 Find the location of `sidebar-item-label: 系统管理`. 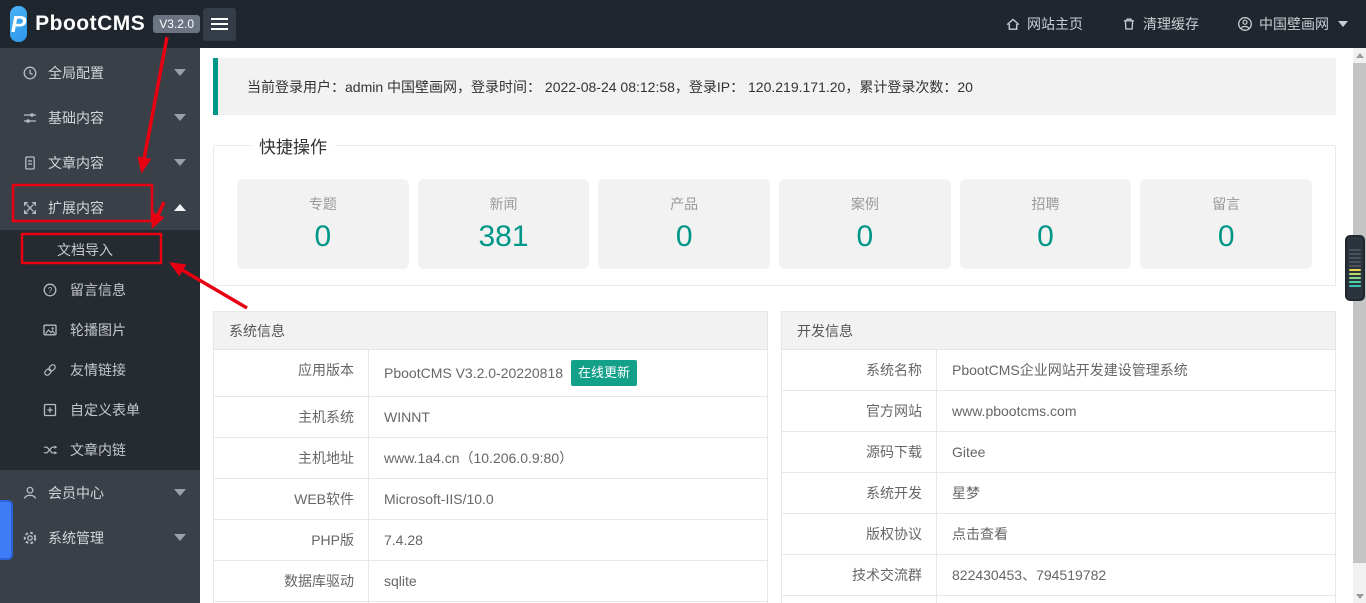

sidebar-item-label: 系统管理 is located at coordinates (76, 537).